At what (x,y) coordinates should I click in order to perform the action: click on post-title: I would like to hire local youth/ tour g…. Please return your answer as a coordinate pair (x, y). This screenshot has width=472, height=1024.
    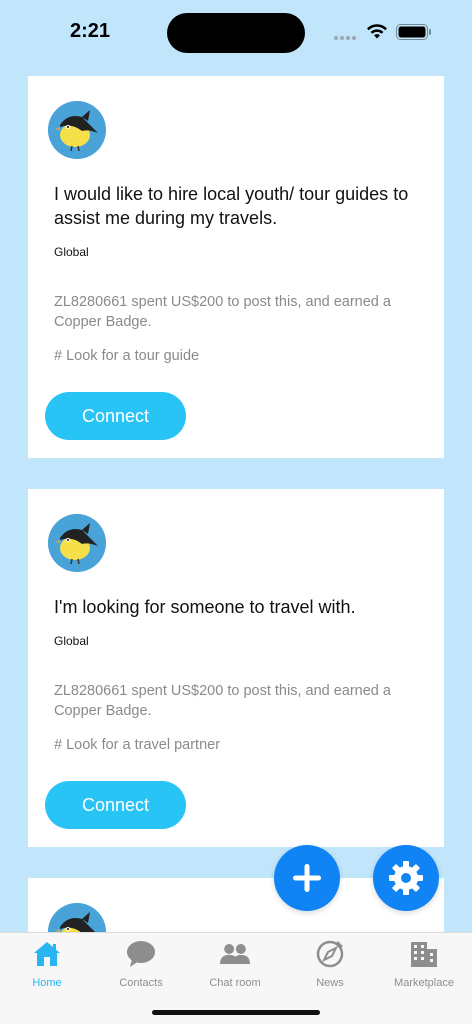
    Looking at the image, I should click on (231, 206).